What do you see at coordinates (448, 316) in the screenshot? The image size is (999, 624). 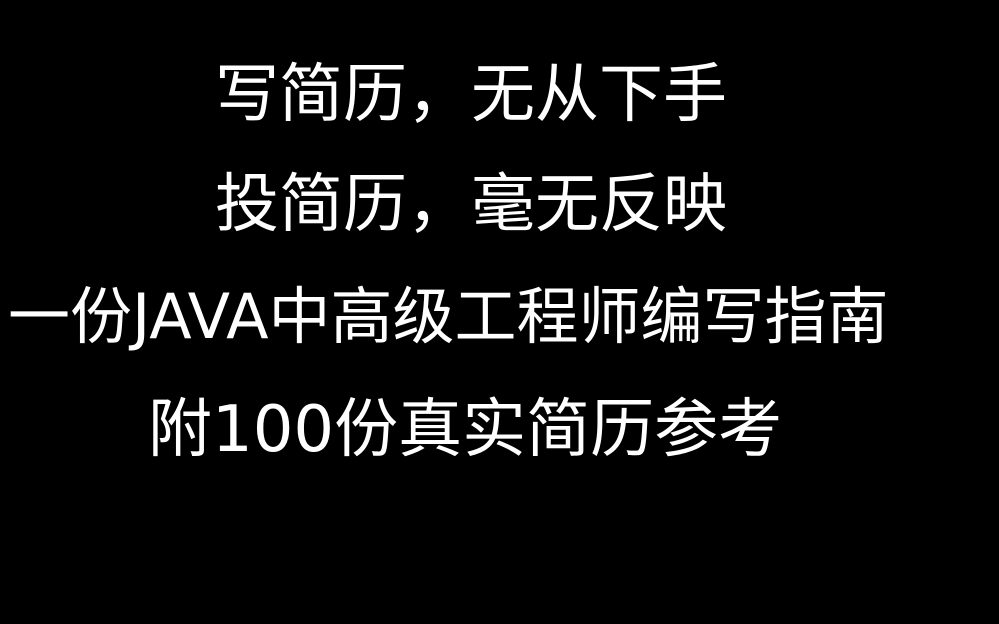 I see `headline-line-3: 一份JAVA中高级工程师编写指南` at bounding box center [448, 316].